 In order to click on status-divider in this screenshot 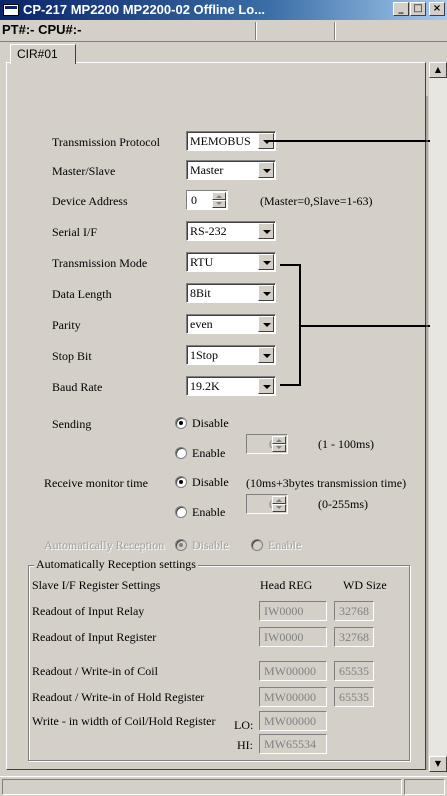, I will do `click(256, 31)`.